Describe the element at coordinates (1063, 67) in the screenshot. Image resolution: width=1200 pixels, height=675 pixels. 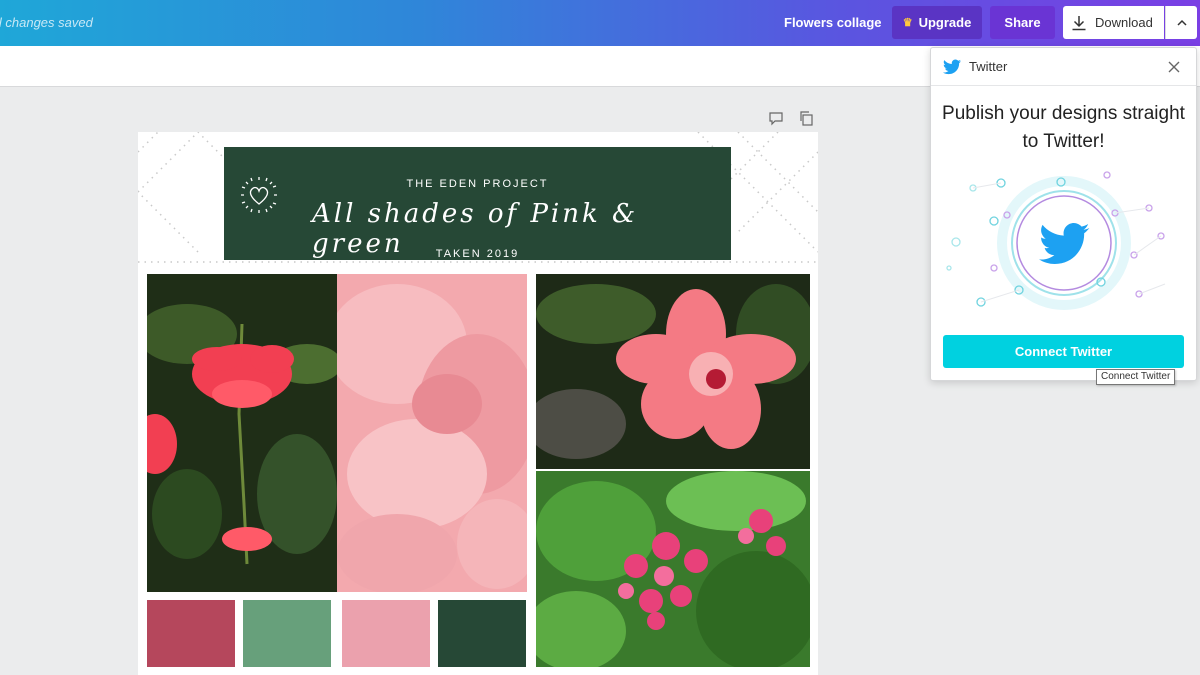
I see `panel-header: Twitter` at that location.